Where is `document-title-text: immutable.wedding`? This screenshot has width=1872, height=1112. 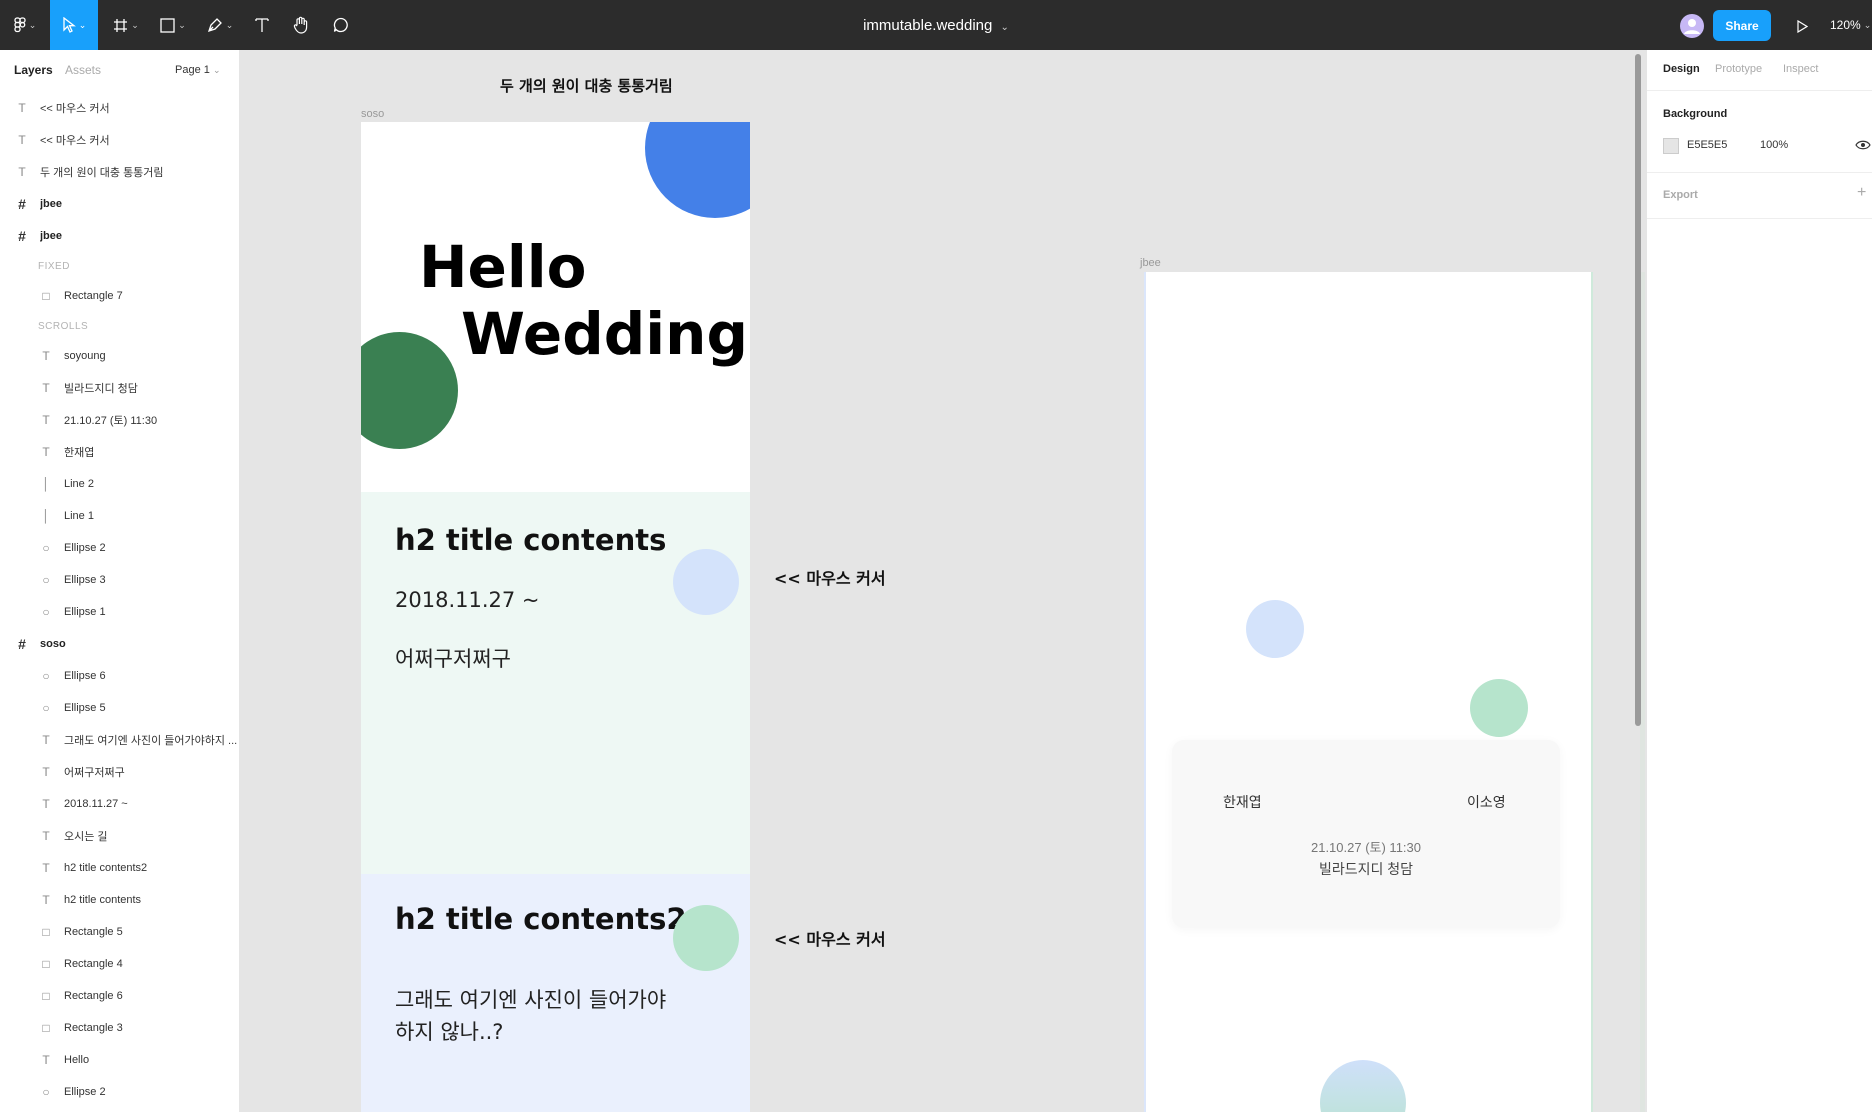
document-title-text: immutable.wedding is located at coordinates (928, 25).